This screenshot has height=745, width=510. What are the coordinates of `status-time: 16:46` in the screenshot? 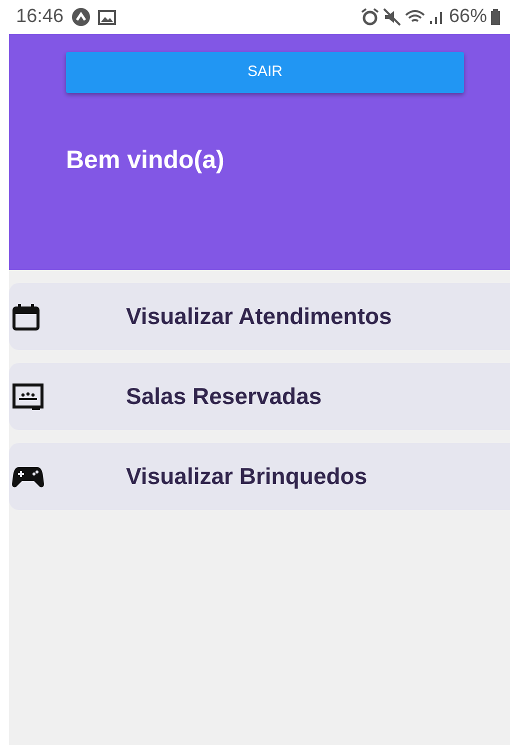 It's located at (40, 16).